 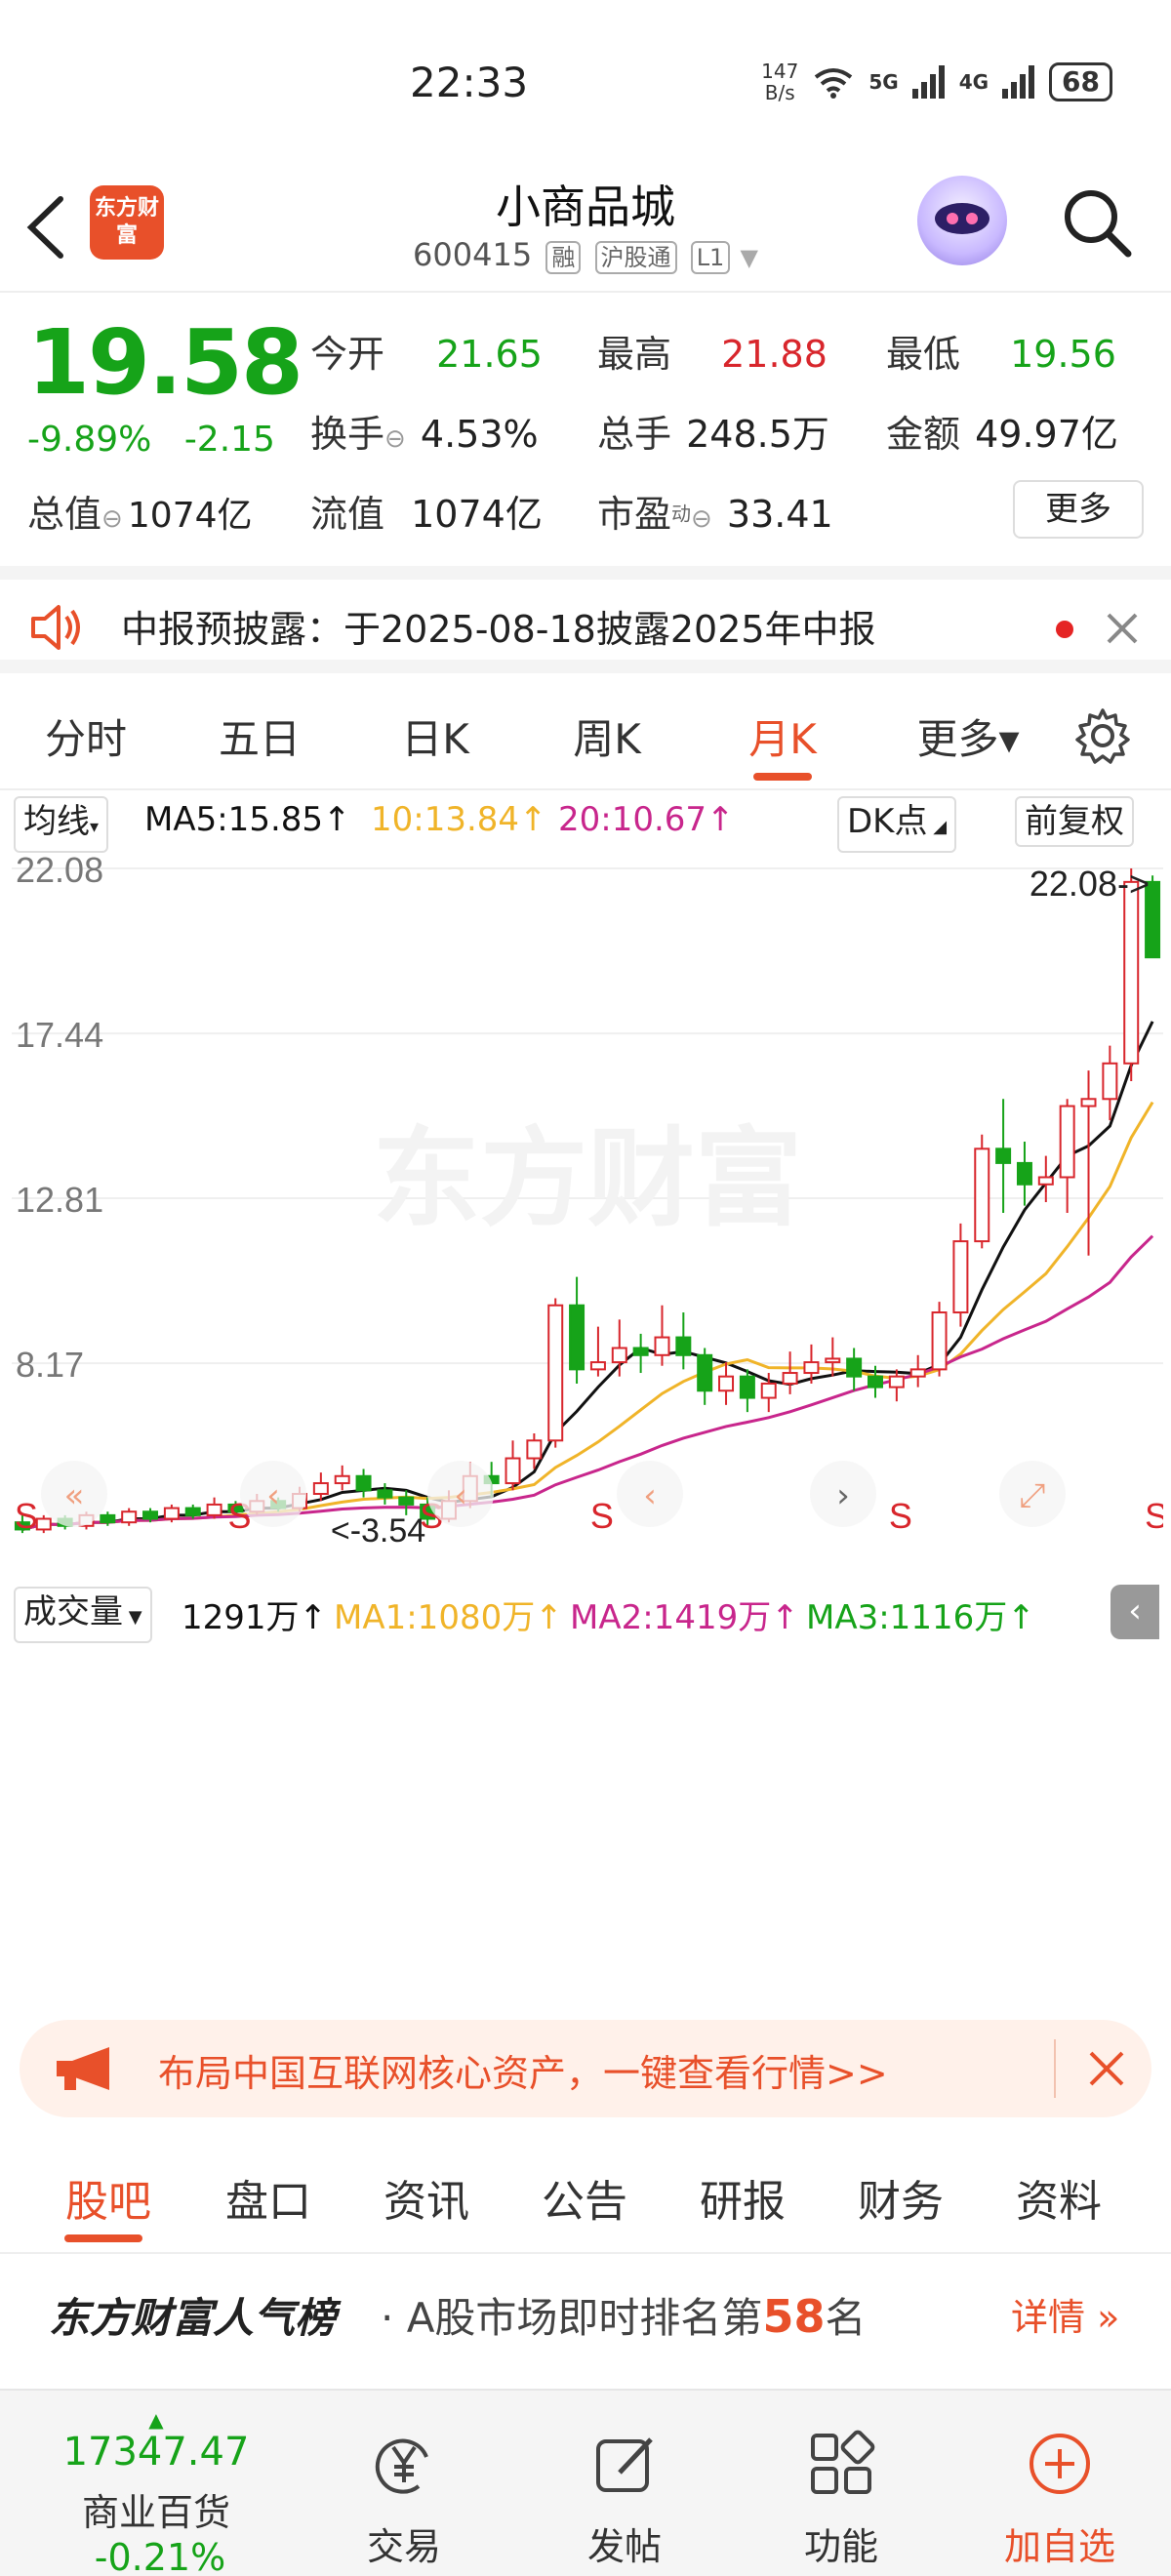 I want to click on more-button: 更多, so click(x=1078, y=509).